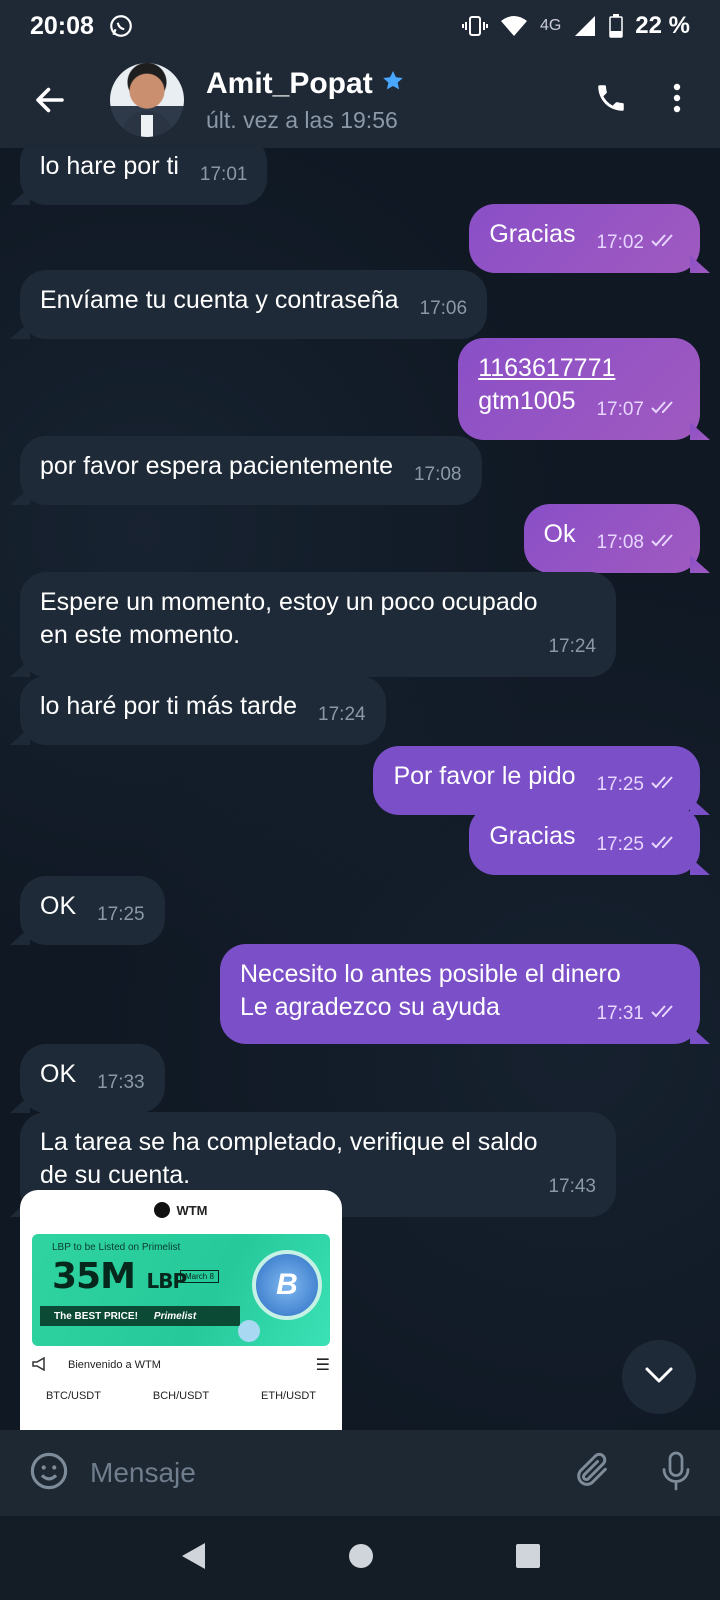 Image resolution: width=720 pixels, height=1600 pixels. What do you see at coordinates (620, 242) in the screenshot?
I see `message-time: 17:02` at bounding box center [620, 242].